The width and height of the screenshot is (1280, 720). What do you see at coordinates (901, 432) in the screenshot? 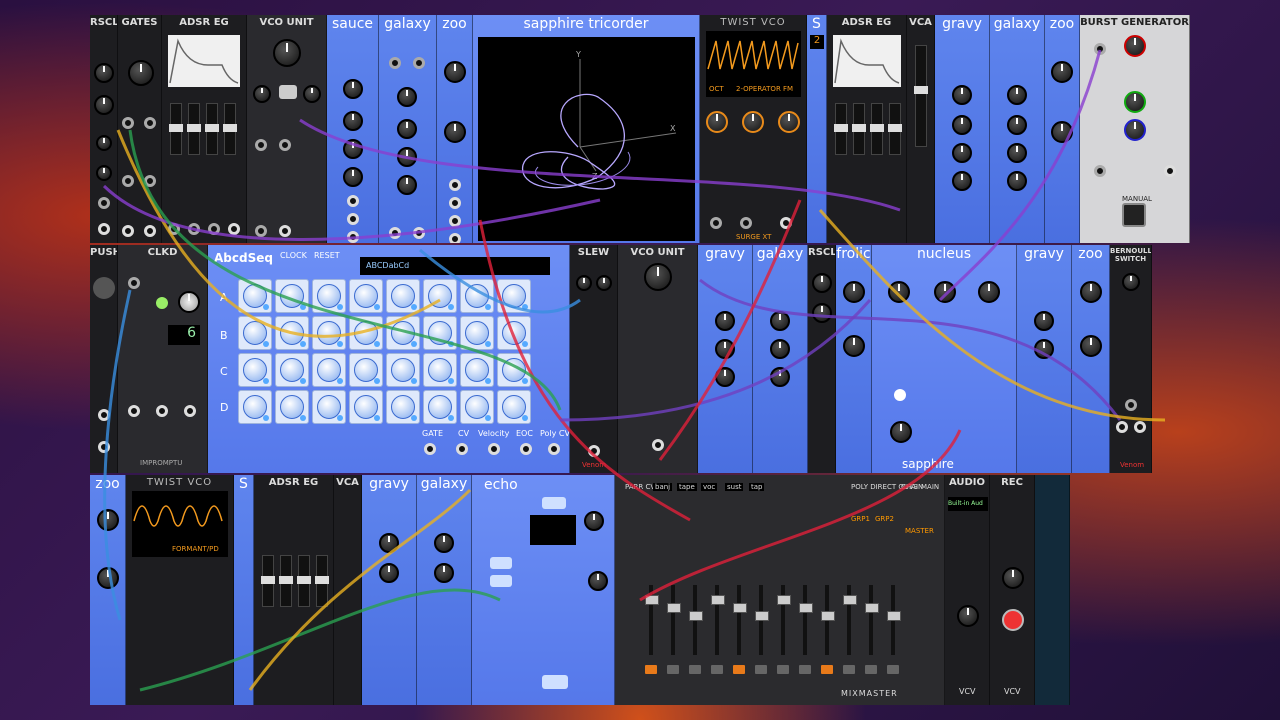
I see `out-level-knob` at bounding box center [901, 432].